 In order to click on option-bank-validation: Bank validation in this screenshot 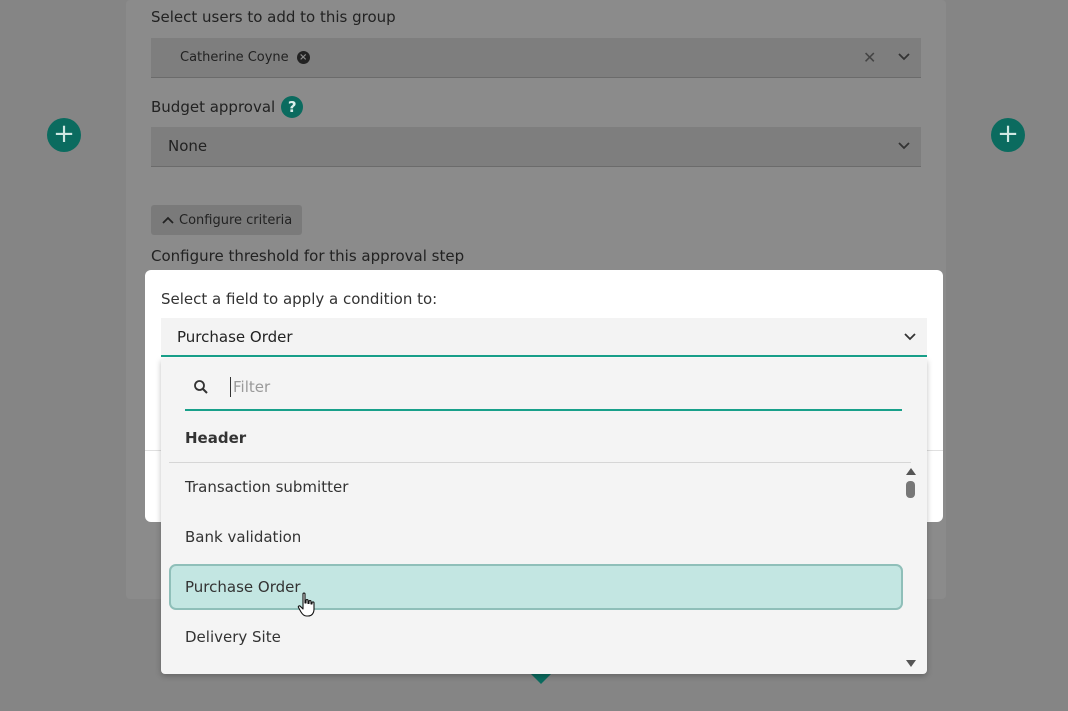, I will do `click(536, 537)`.